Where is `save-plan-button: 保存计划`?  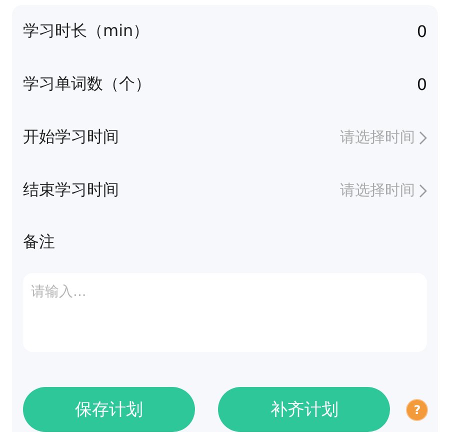
save-plan-button: 保存计划 is located at coordinates (109, 409).